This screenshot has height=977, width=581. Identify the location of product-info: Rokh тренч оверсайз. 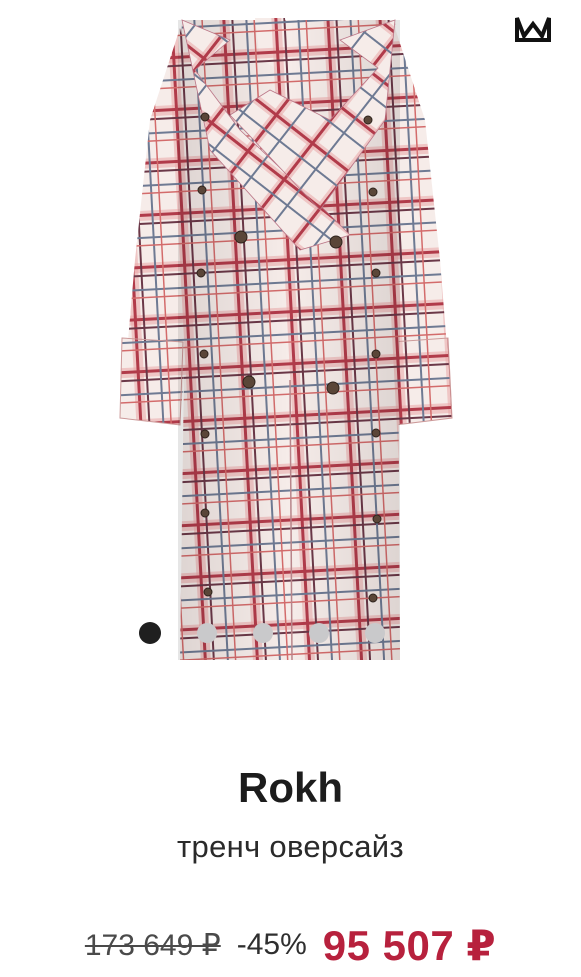
(290, 810).